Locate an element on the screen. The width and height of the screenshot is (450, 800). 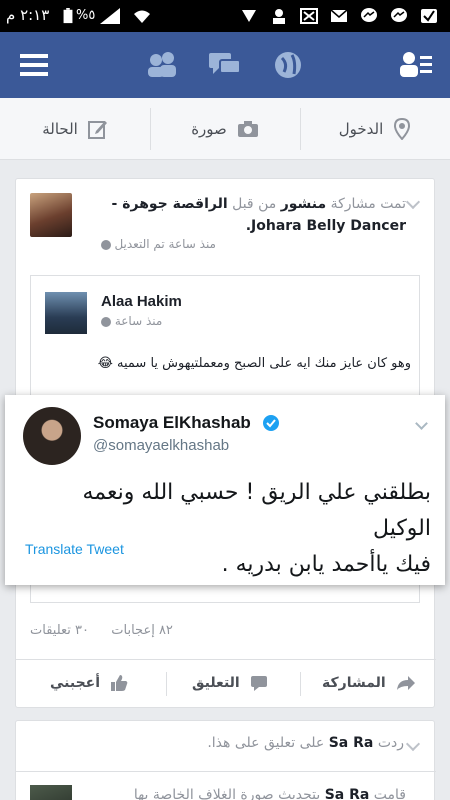
status-button: الحالة is located at coordinates (75, 129).